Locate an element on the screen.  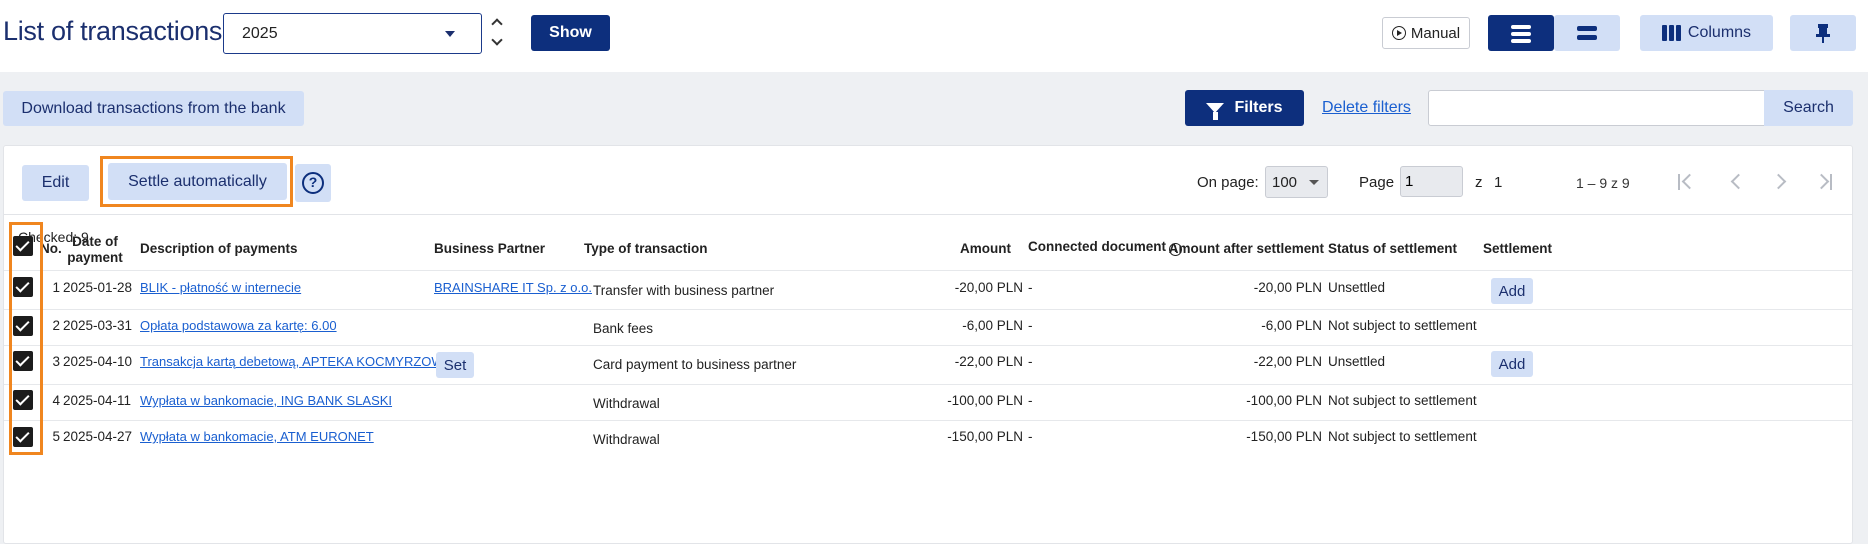
delete-filters-link: Delete filters is located at coordinates (1366, 108).